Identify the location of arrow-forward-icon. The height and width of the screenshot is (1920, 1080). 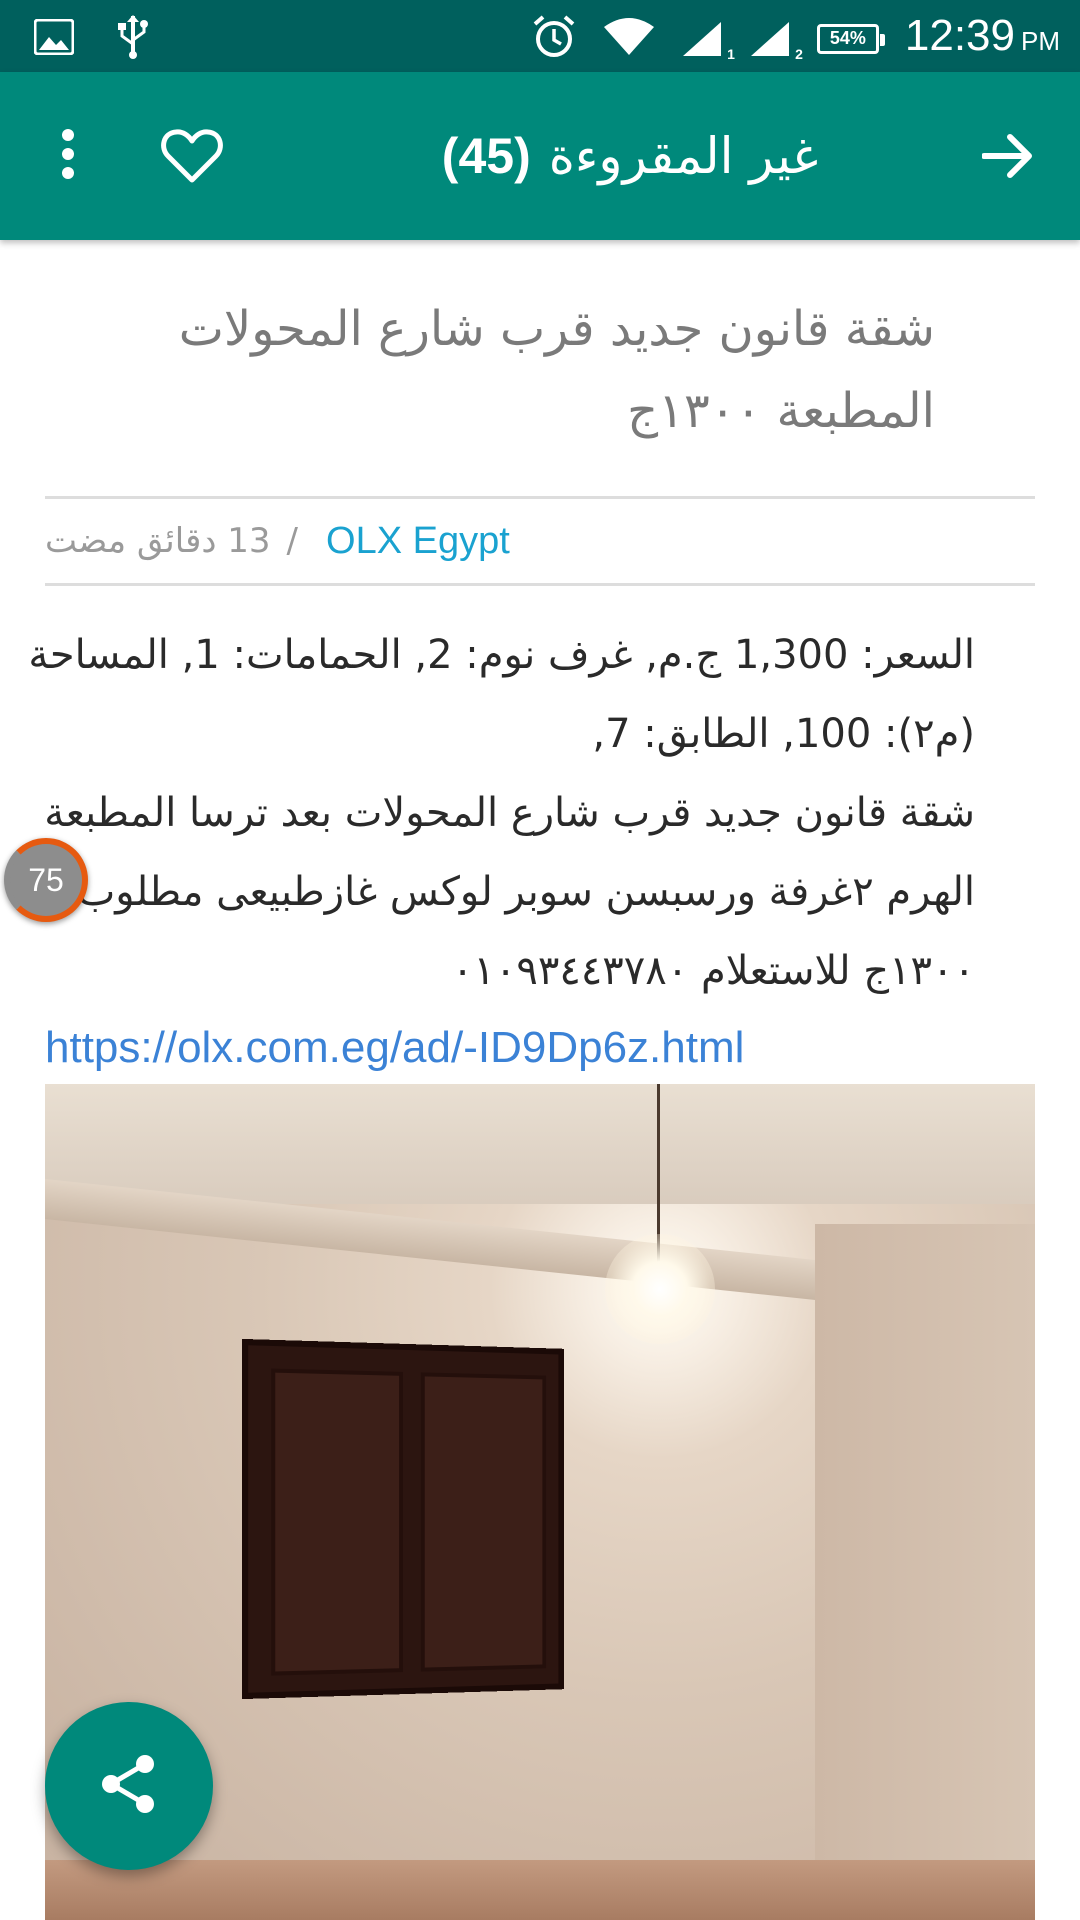
(1007, 158).